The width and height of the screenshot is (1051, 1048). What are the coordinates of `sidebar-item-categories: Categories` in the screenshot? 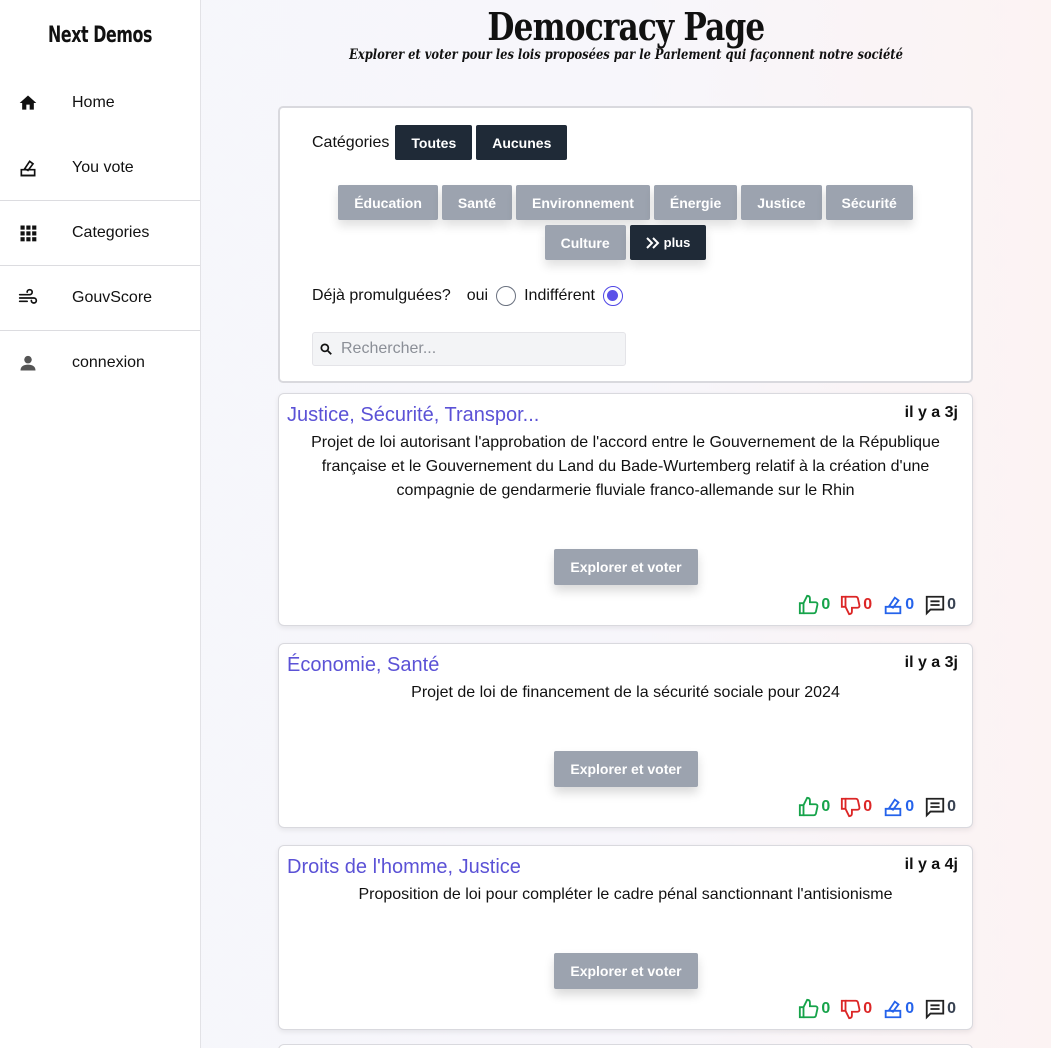 It's located at (100, 232).